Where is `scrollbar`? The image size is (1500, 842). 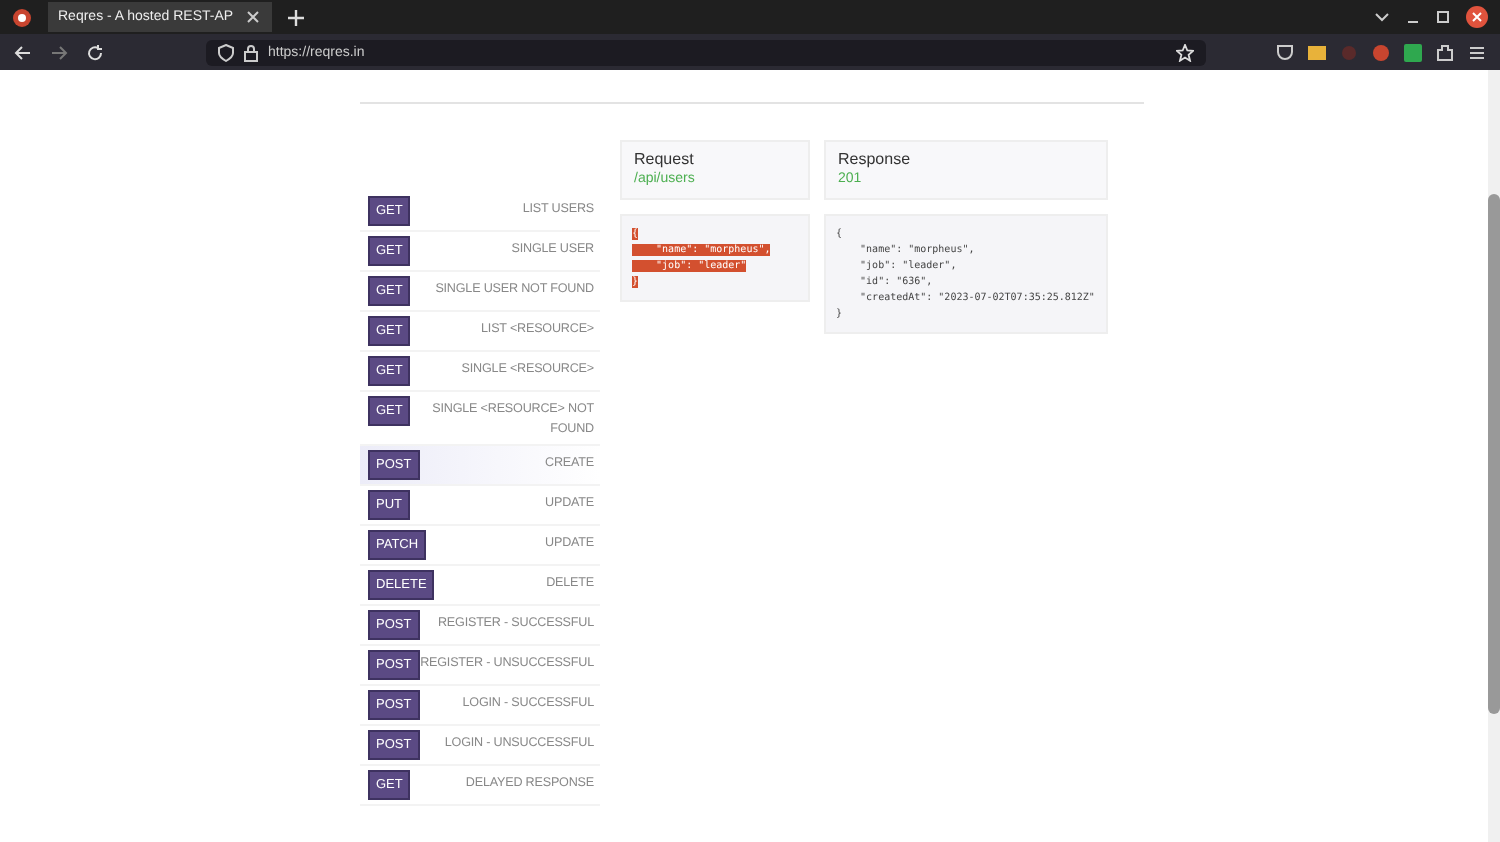
scrollbar is located at coordinates (1494, 456).